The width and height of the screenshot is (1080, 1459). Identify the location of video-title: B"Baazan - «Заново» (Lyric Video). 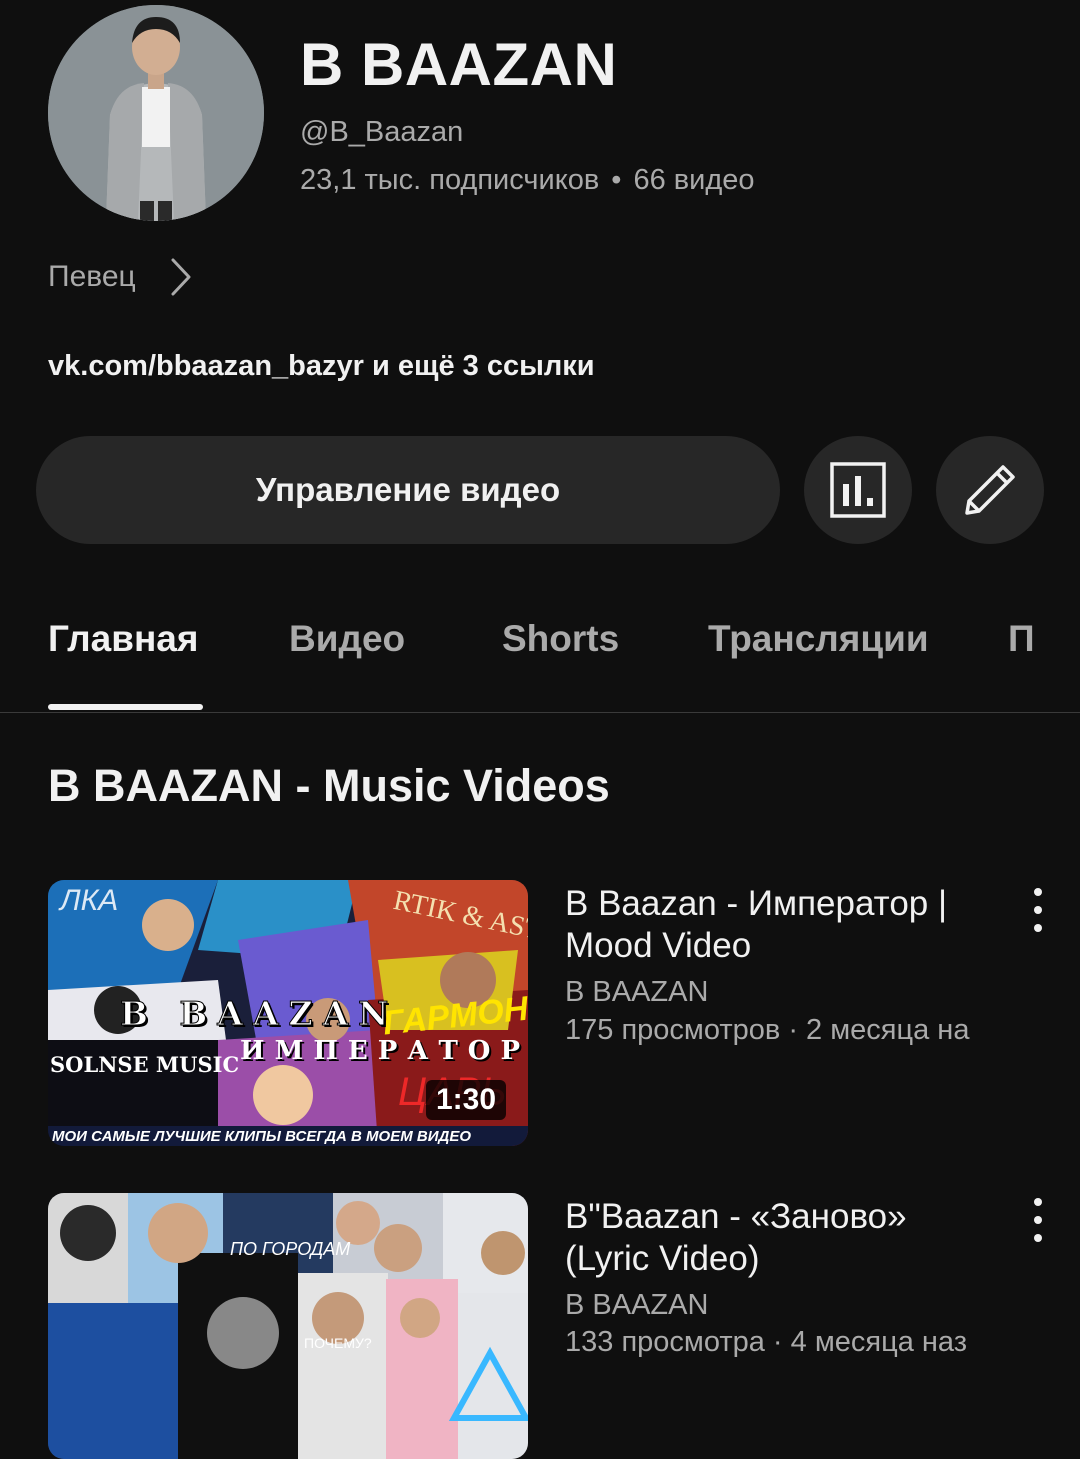
(775, 1238).